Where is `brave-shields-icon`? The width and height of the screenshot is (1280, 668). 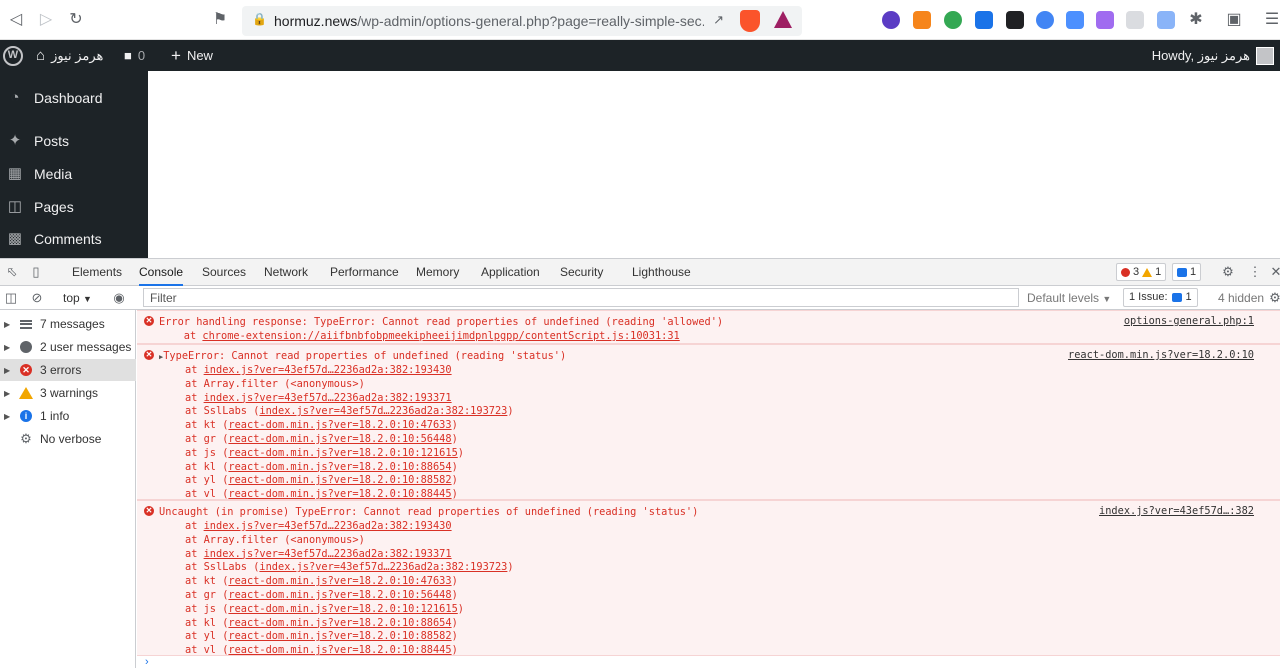
brave-shields-icon is located at coordinates (750, 21).